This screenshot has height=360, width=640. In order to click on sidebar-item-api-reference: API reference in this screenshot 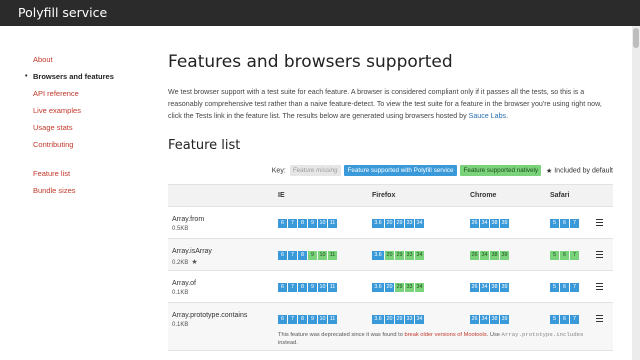, I will do `click(88, 96)`.